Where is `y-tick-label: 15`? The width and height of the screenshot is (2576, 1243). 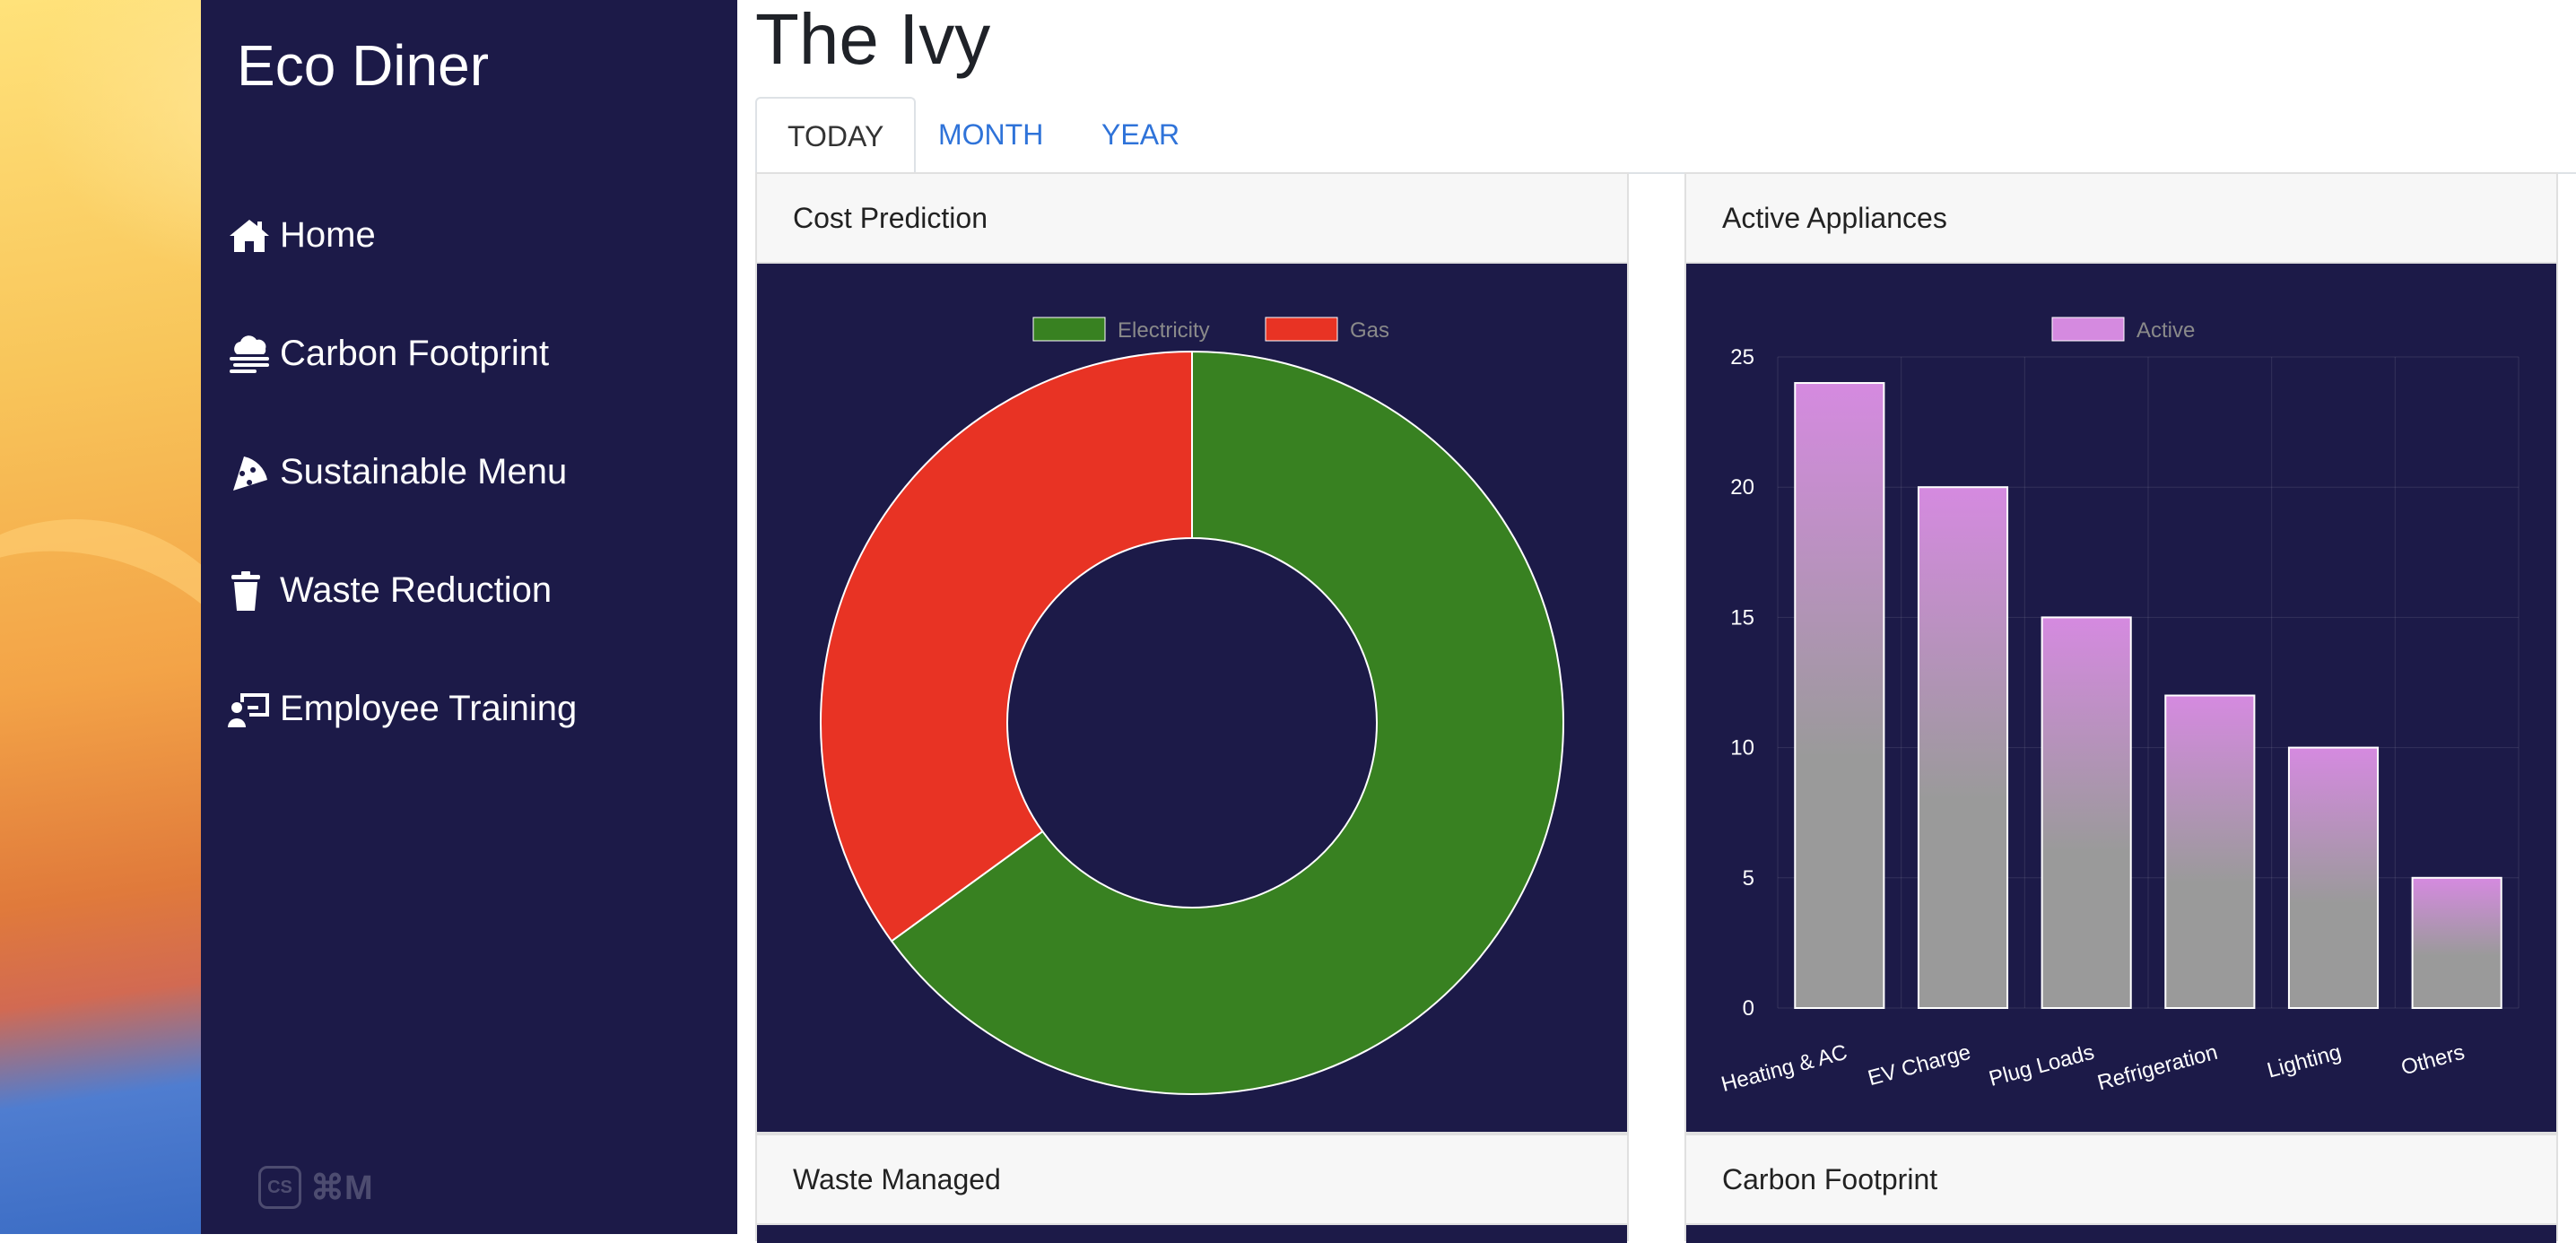
y-tick-label: 15 is located at coordinates (1742, 617).